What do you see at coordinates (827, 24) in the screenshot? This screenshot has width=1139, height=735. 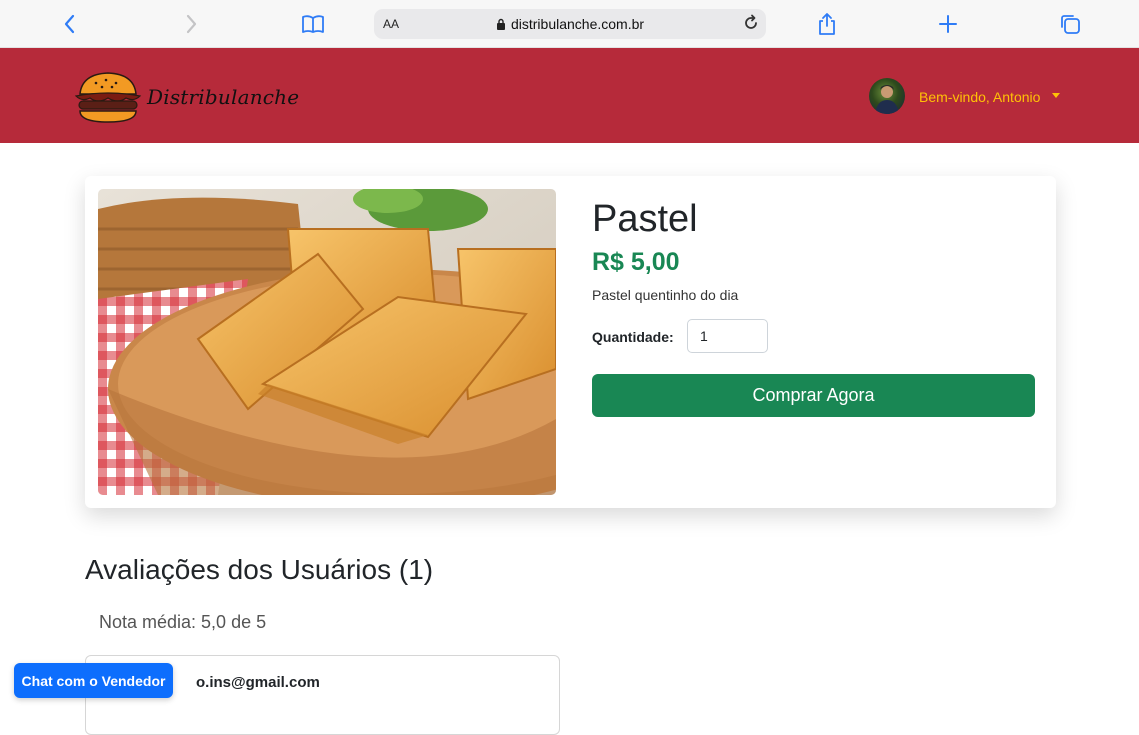 I see `share-icon` at bounding box center [827, 24].